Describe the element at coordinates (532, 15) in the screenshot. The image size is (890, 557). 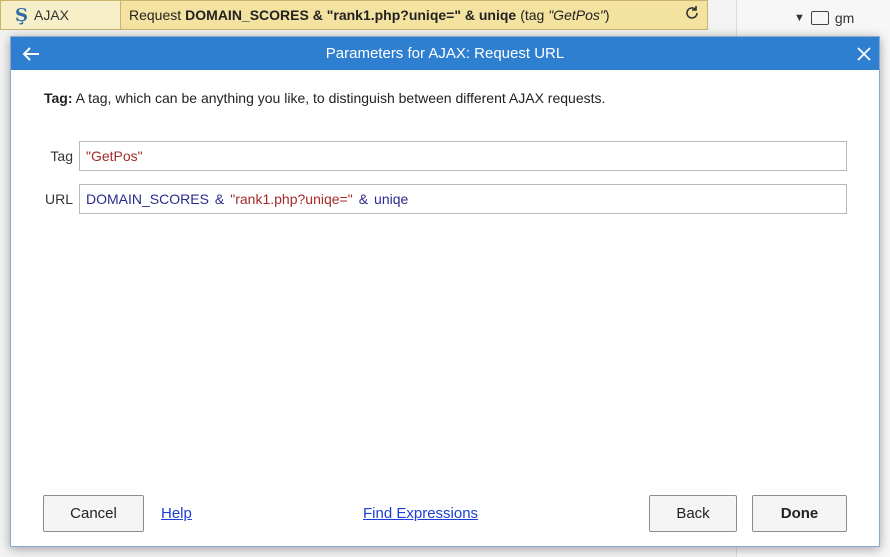
I see `action-tag-open: (tag` at that location.